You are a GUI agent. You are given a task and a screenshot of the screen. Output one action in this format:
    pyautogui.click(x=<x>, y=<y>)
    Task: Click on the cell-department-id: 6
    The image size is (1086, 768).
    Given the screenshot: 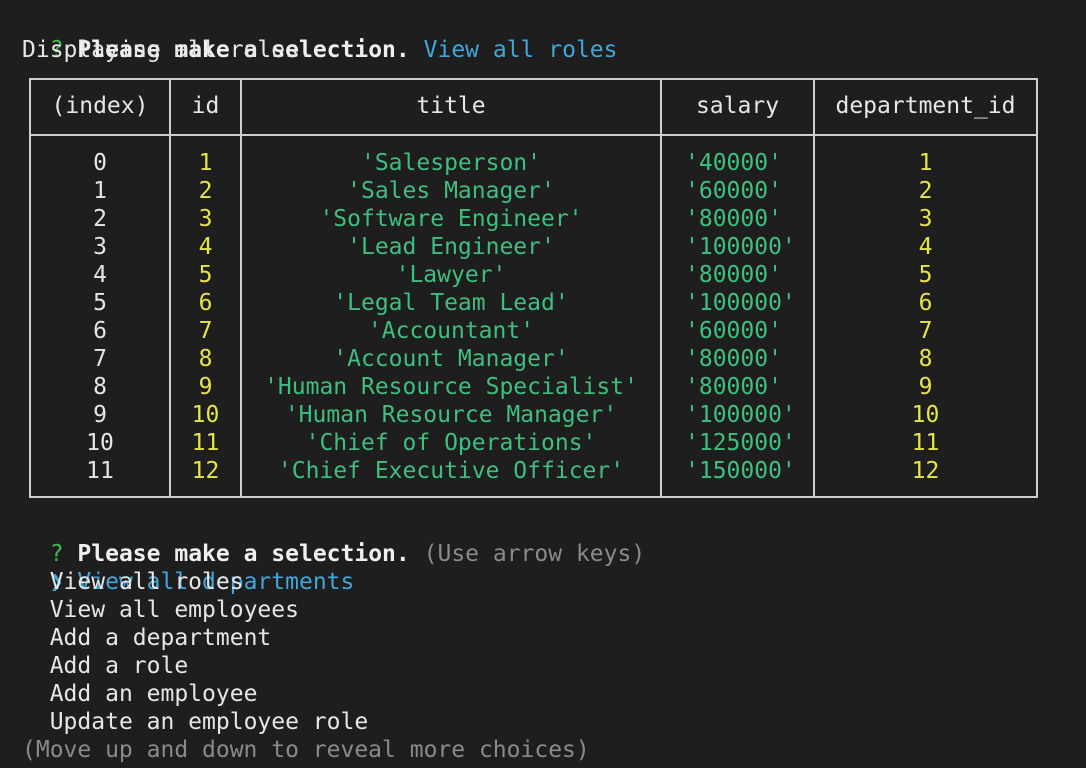 What is the action you would take?
    pyautogui.click(x=925, y=303)
    